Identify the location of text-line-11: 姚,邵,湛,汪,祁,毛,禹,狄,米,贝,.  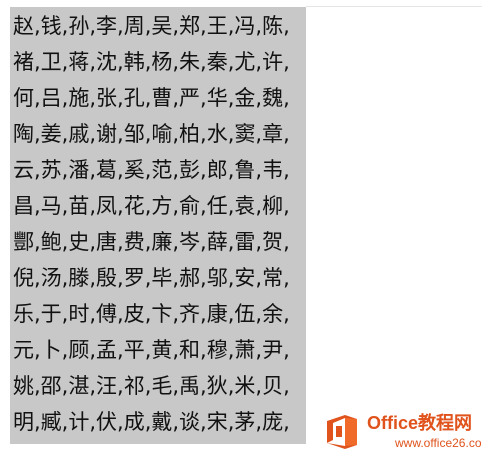
(151, 386).